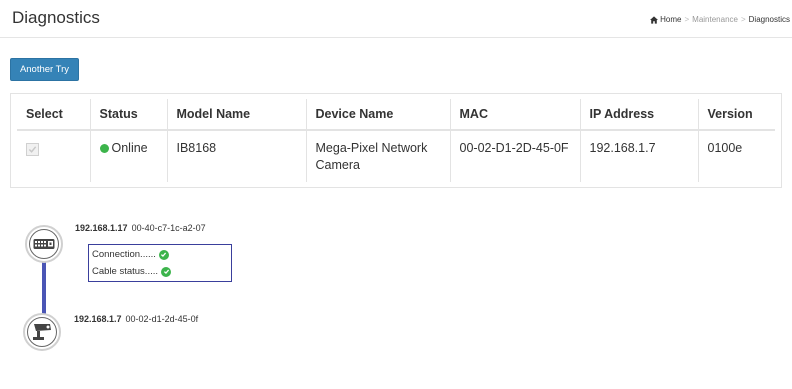 The width and height of the screenshot is (792, 389). Describe the element at coordinates (237, 156) in the screenshot. I see `model-cell: IB8168` at that location.